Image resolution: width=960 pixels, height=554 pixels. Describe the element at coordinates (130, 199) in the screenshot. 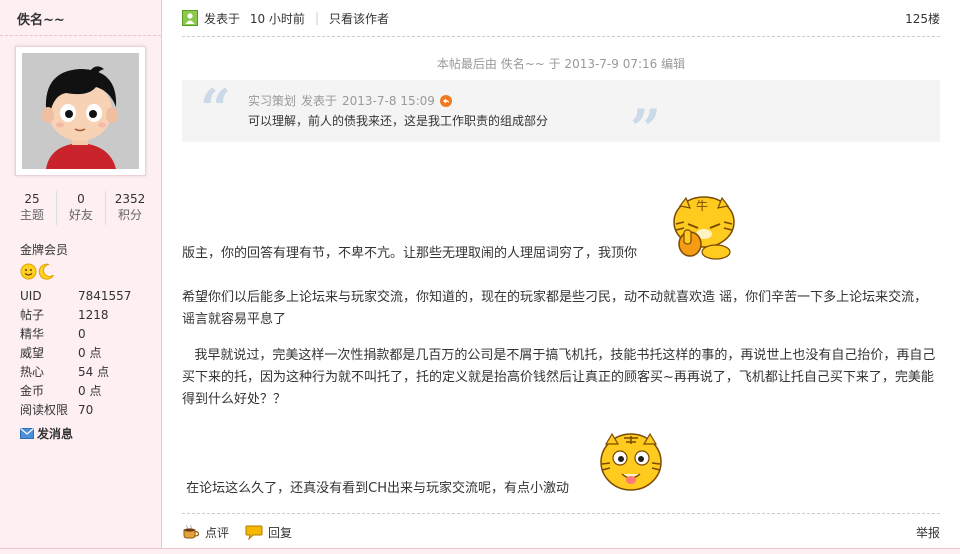

I see `stat-value: 2352` at that location.